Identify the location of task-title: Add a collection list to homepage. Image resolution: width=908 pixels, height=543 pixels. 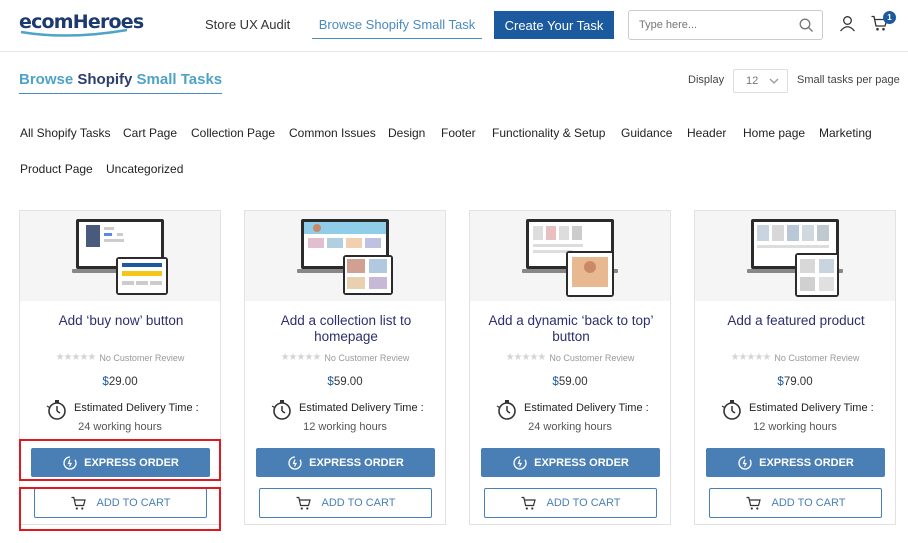
(346, 329).